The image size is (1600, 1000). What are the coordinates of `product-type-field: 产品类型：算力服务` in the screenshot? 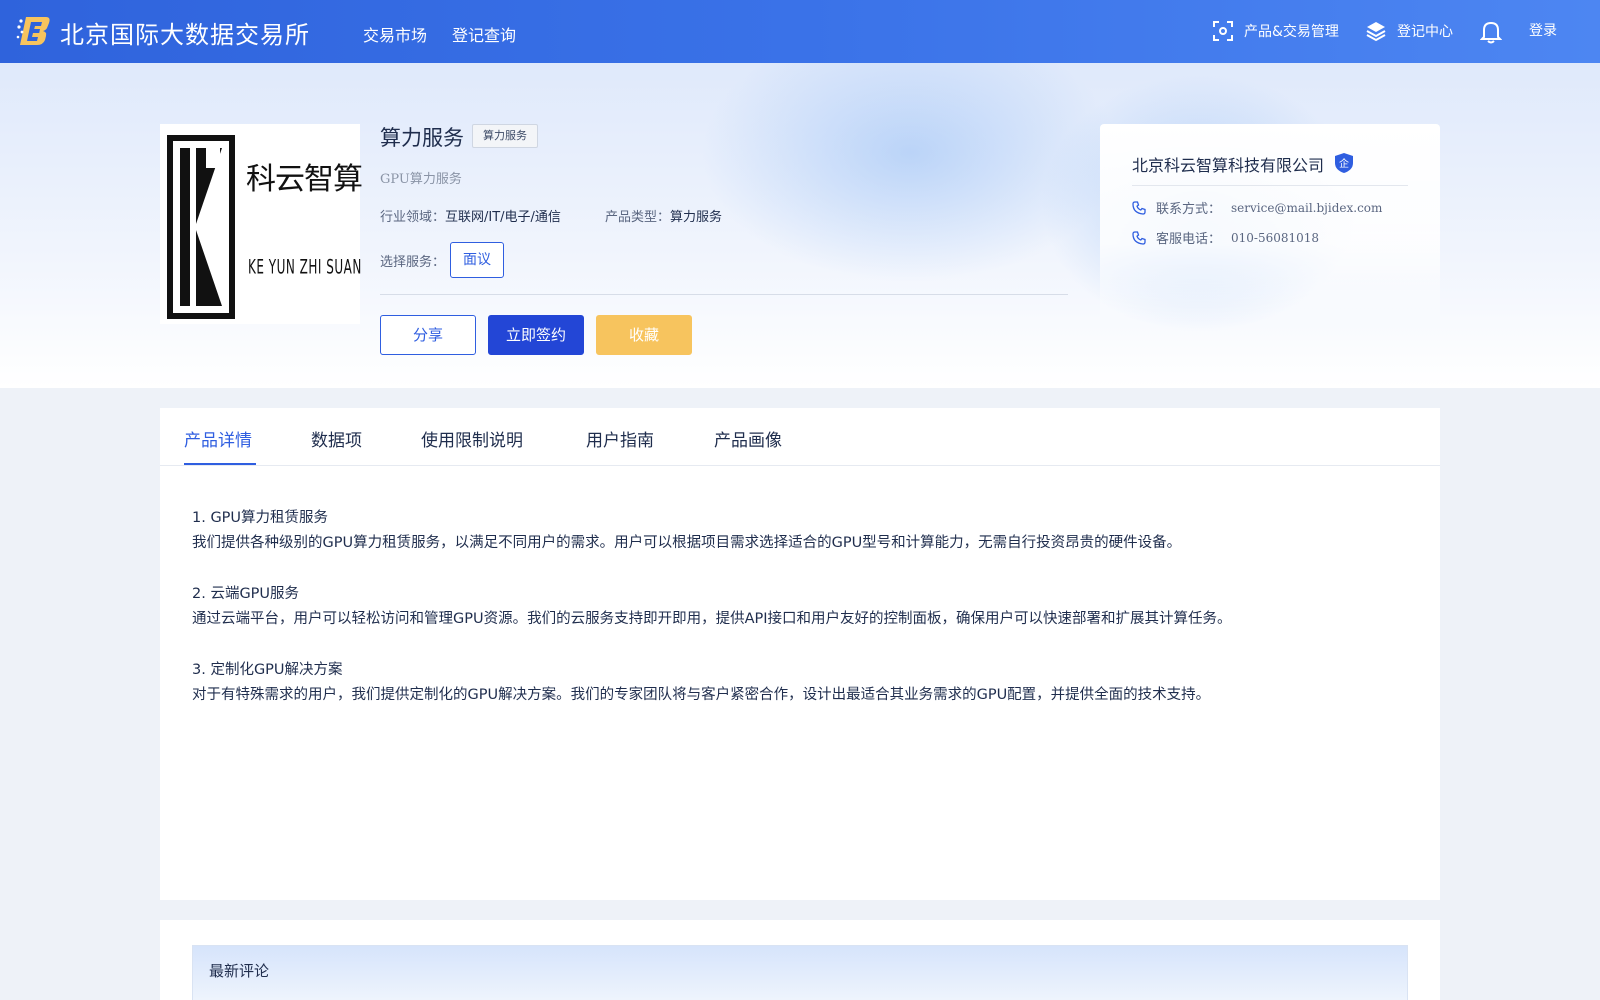 It's located at (663, 215).